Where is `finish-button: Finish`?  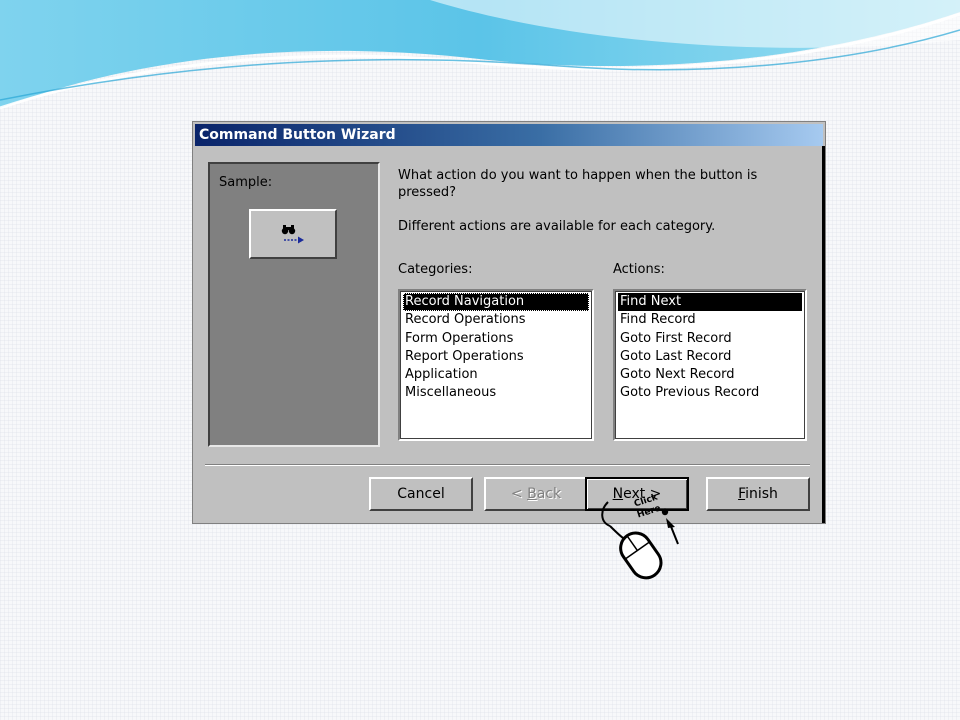
finish-button: Finish is located at coordinates (758, 494).